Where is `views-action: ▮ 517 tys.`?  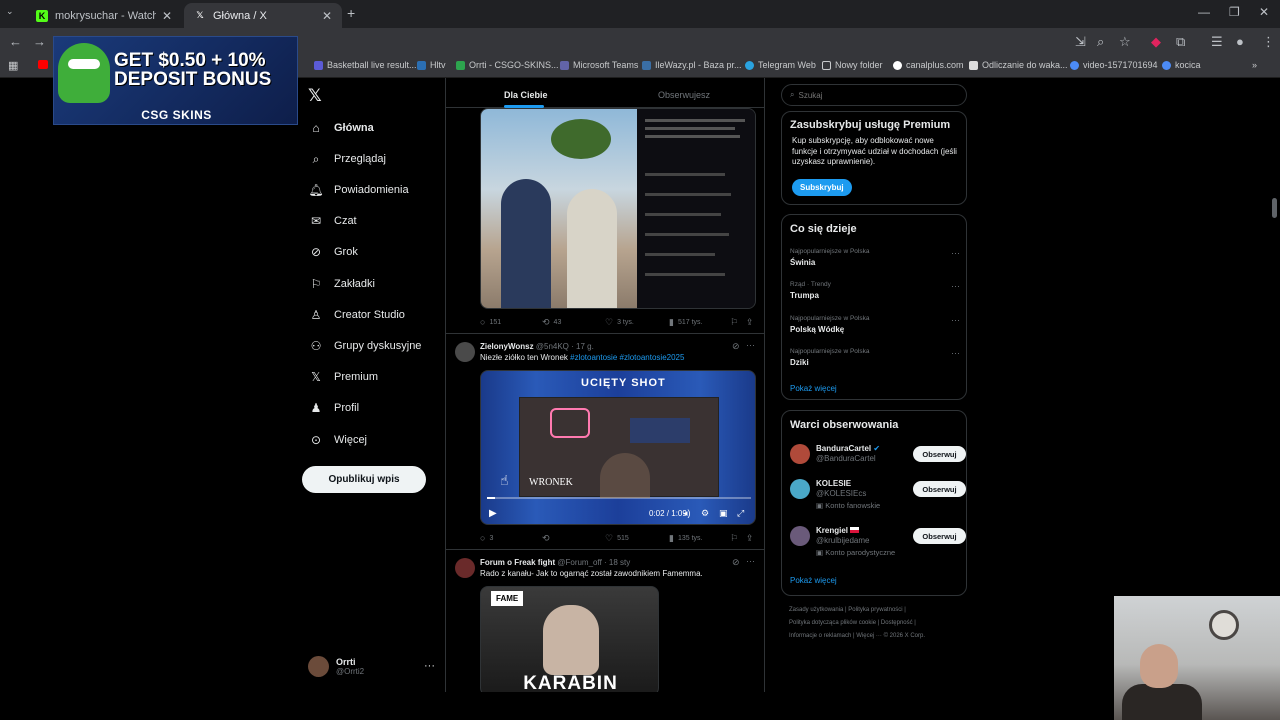
views-action: ▮ 517 tys. is located at coordinates (685, 322).